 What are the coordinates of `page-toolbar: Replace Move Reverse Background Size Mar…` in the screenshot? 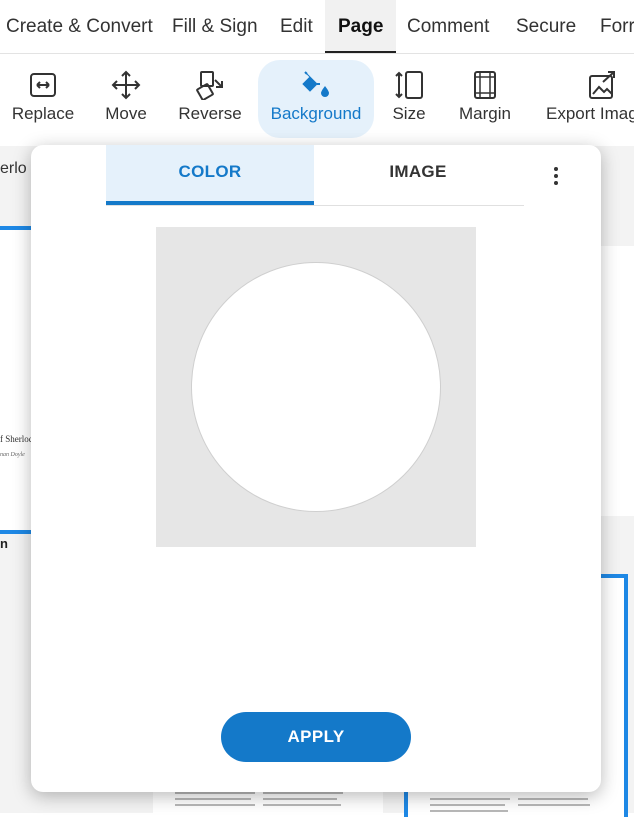 It's located at (317, 100).